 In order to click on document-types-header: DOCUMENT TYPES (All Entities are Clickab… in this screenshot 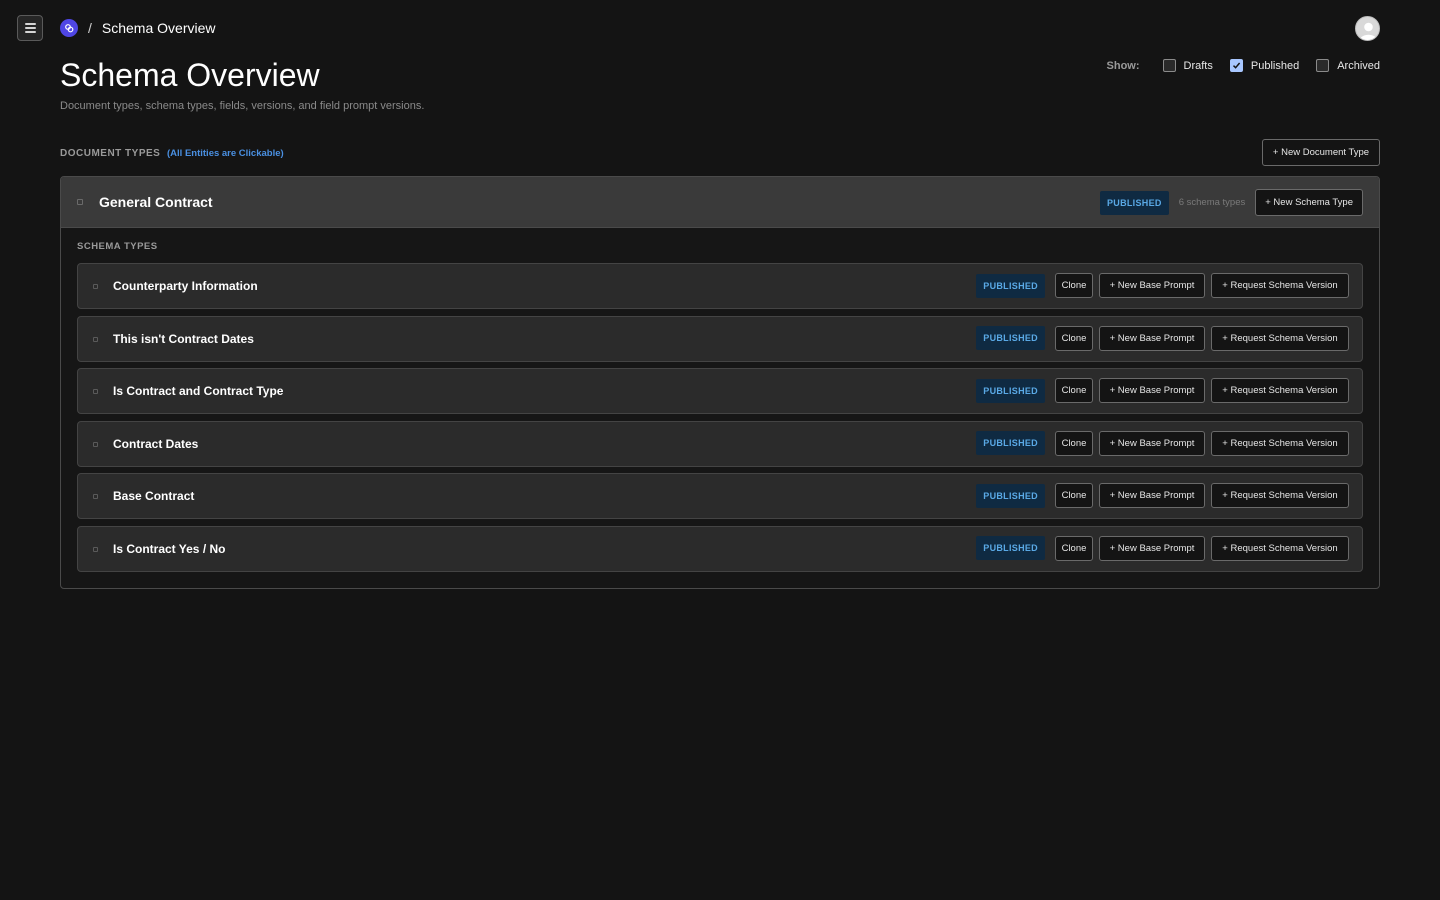, I will do `click(720, 152)`.